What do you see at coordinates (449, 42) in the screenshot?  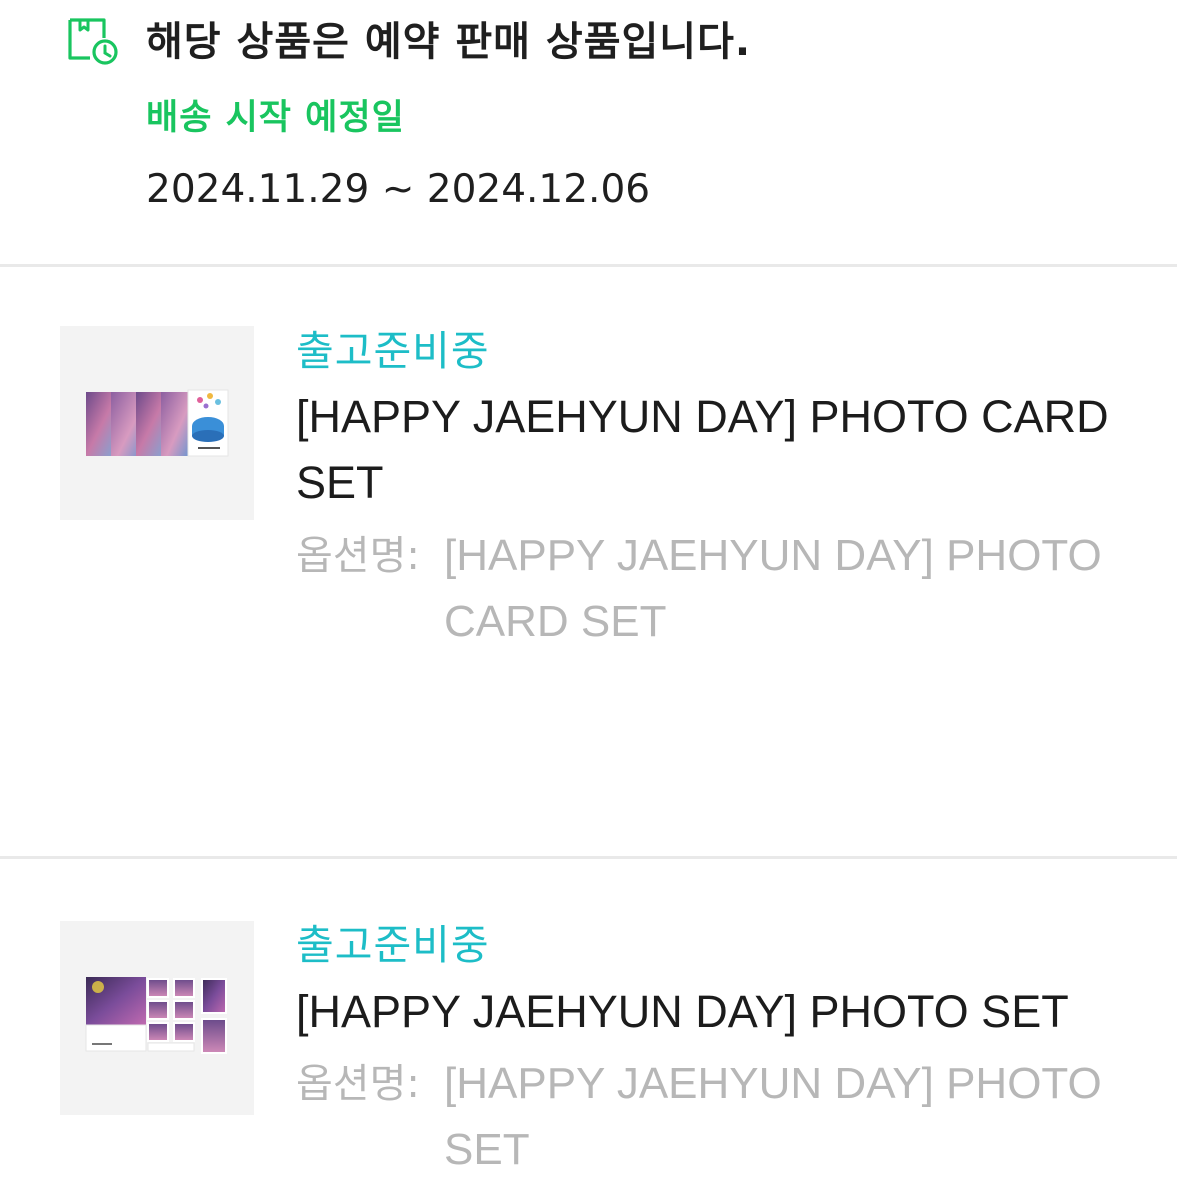 I see `preorder-notice-title: 해당 상품은 예약 판매 상품입니다.` at bounding box center [449, 42].